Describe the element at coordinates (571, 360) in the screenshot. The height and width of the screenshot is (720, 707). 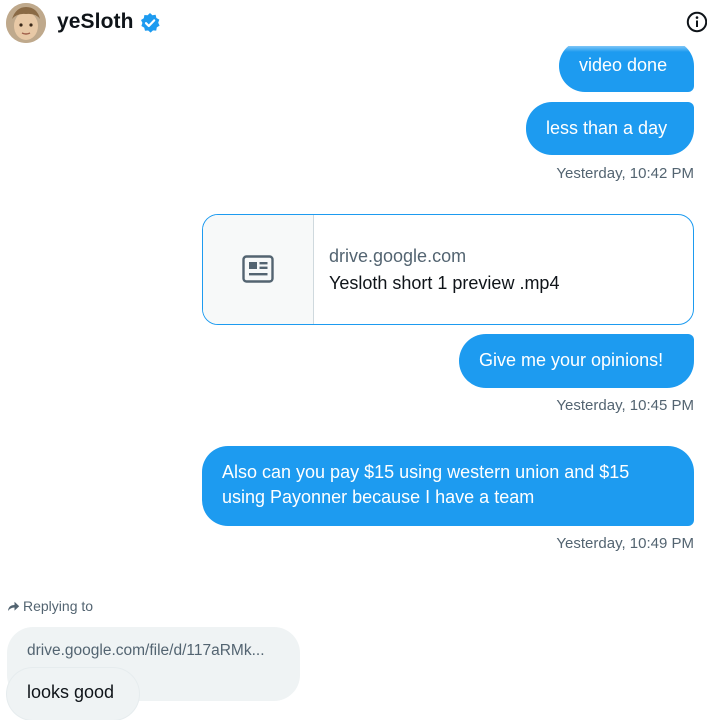
I see `message-text: Give me your opinions!` at that location.